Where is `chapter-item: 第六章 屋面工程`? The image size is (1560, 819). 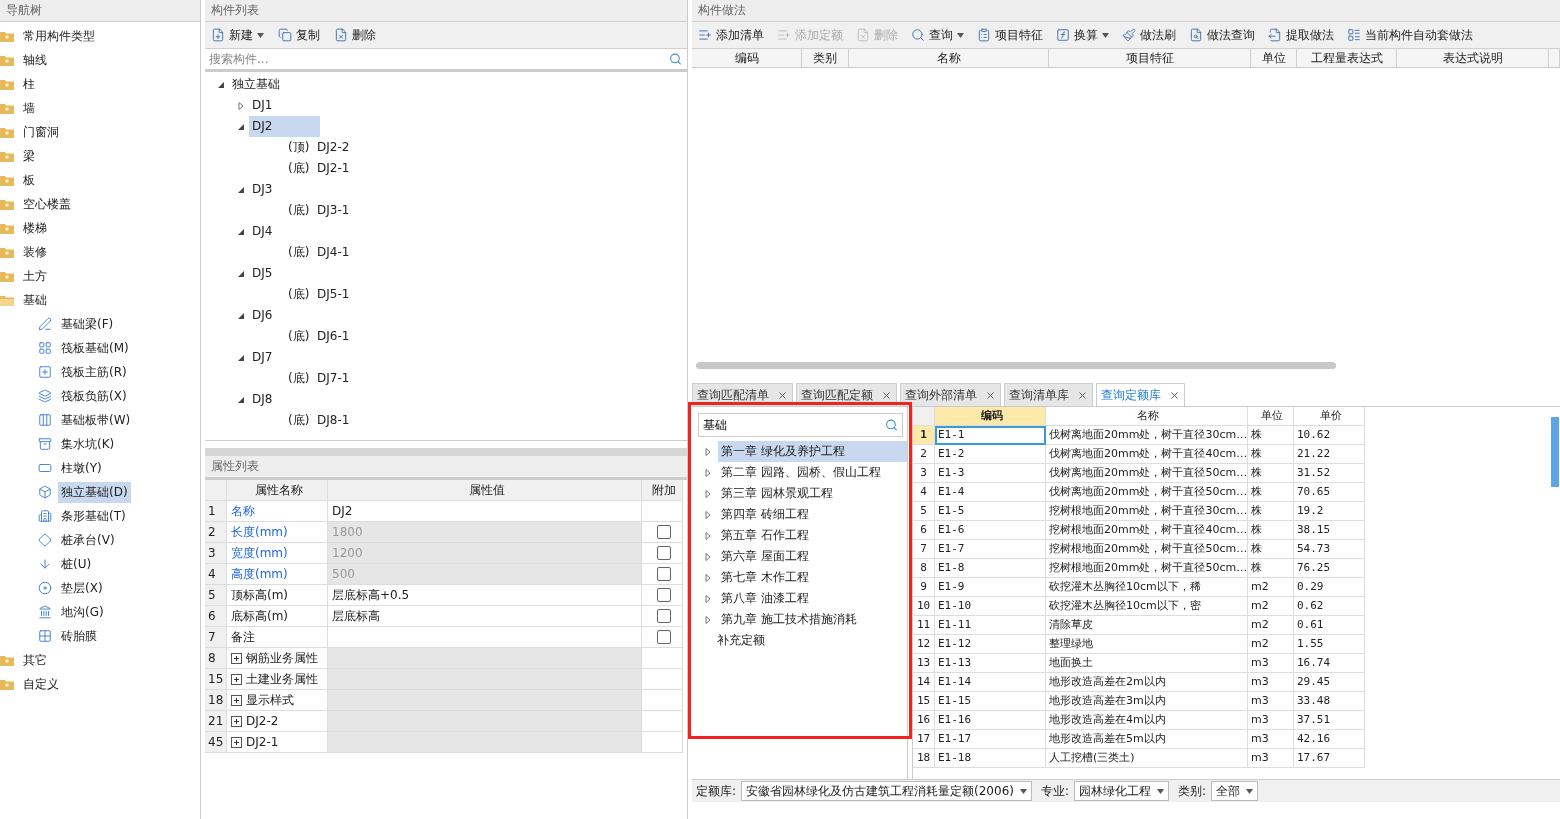 chapter-item: 第六章 屋面工程 is located at coordinates (765, 556).